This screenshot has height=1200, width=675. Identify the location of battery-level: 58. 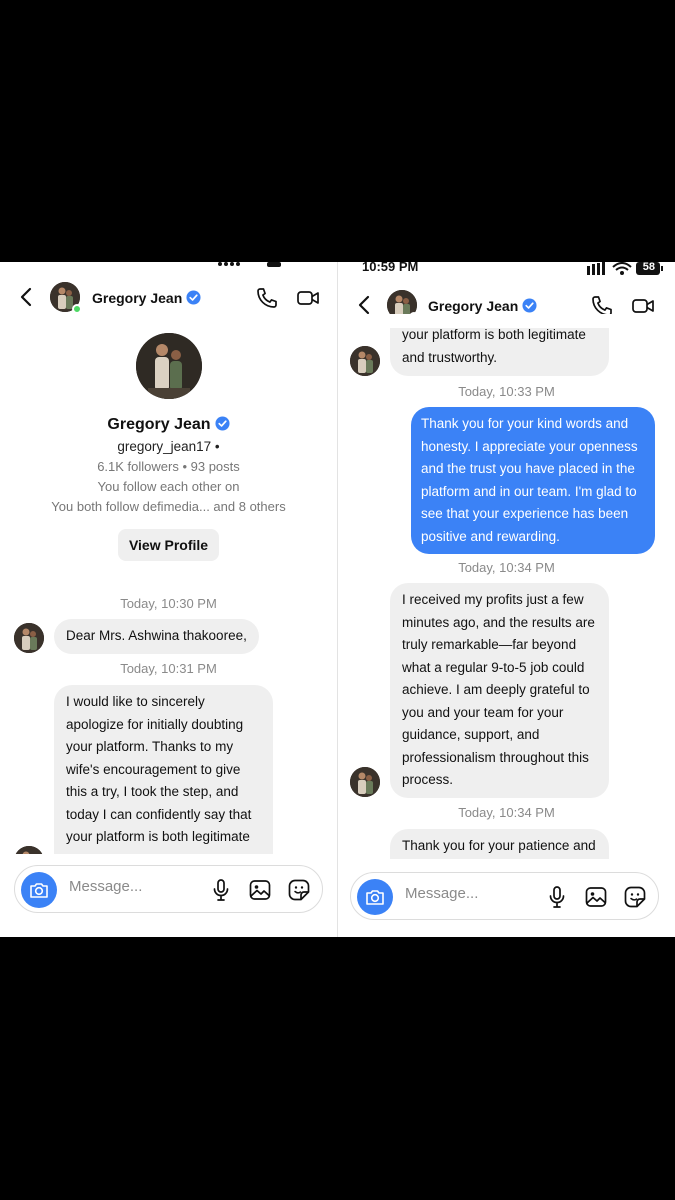
(648, 267).